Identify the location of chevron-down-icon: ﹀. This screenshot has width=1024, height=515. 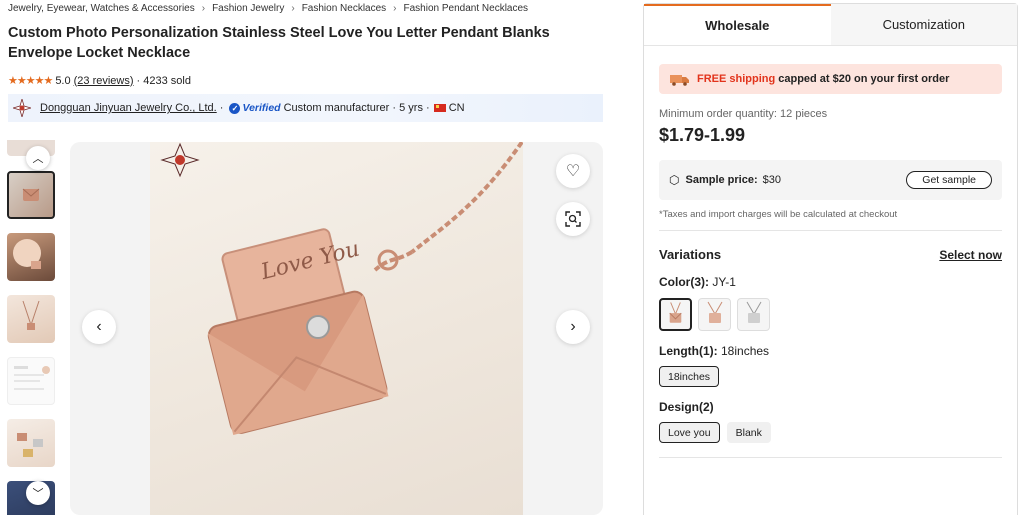
(38, 494).